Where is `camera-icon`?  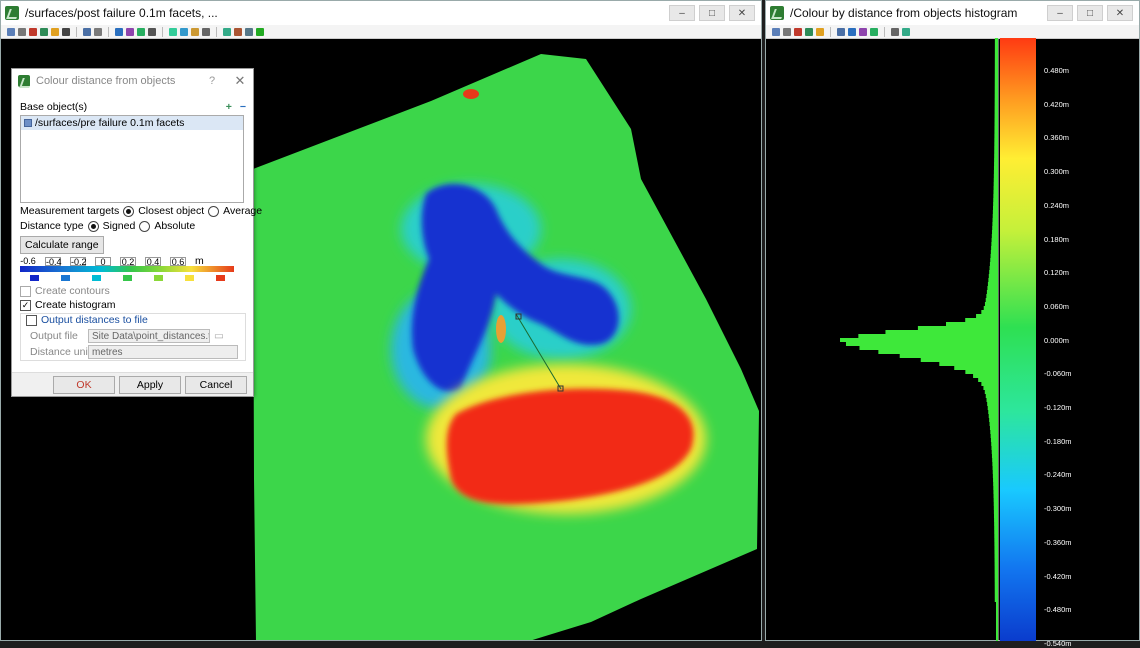
camera-icon is located at coordinates (249, 31).